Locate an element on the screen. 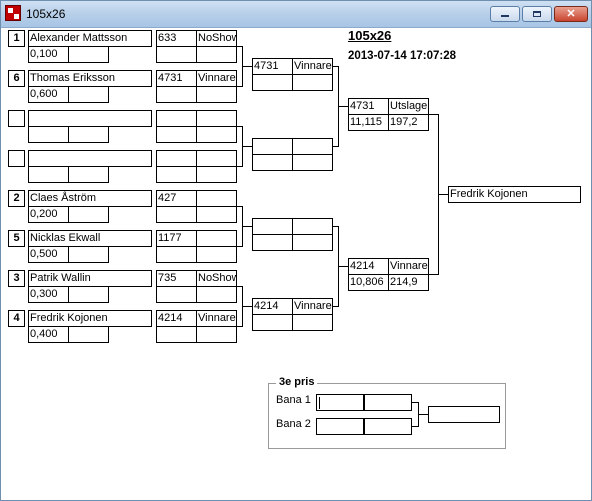 The width and height of the screenshot is (592, 501). competitor-name: Patrik Wallin is located at coordinates (90, 278).